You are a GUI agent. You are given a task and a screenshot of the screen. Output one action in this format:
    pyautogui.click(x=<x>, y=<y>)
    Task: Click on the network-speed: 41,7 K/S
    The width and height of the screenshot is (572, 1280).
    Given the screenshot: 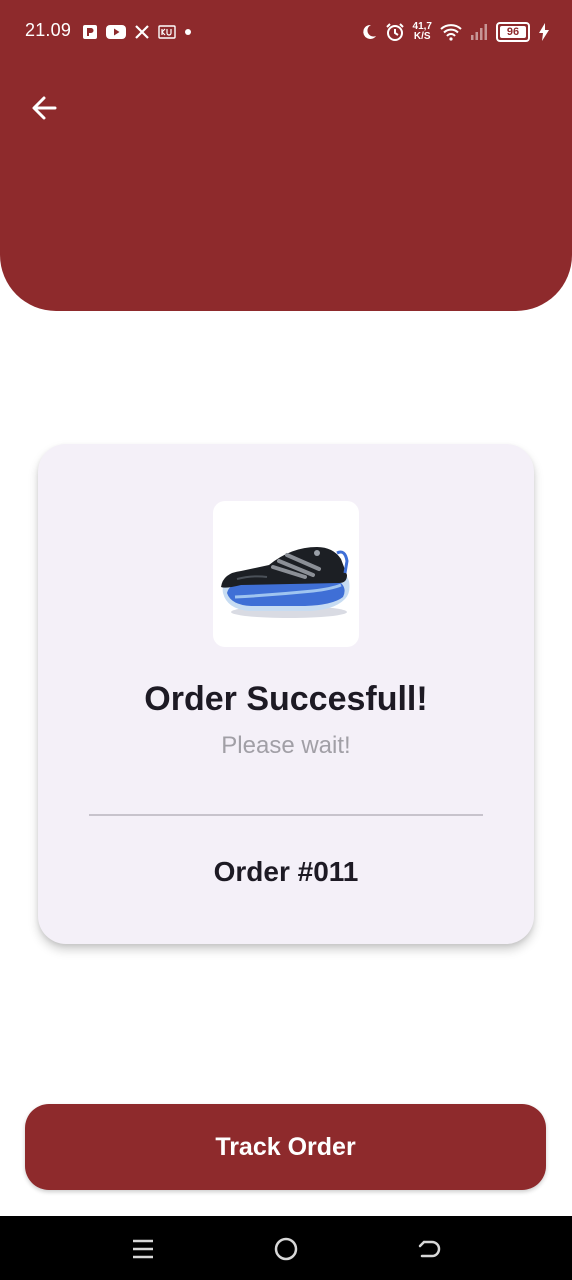 What is the action you would take?
    pyautogui.click(x=422, y=31)
    